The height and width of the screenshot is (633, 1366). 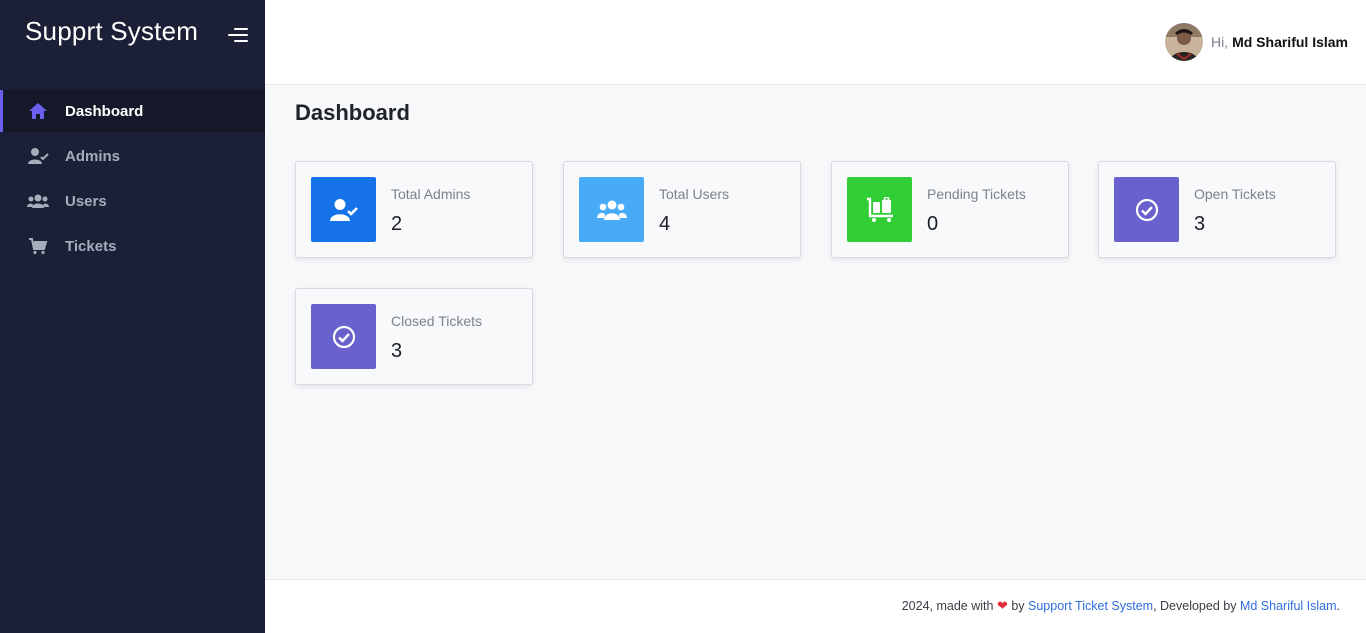 I want to click on greeting-text: Hi,, so click(x=1219, y=42).